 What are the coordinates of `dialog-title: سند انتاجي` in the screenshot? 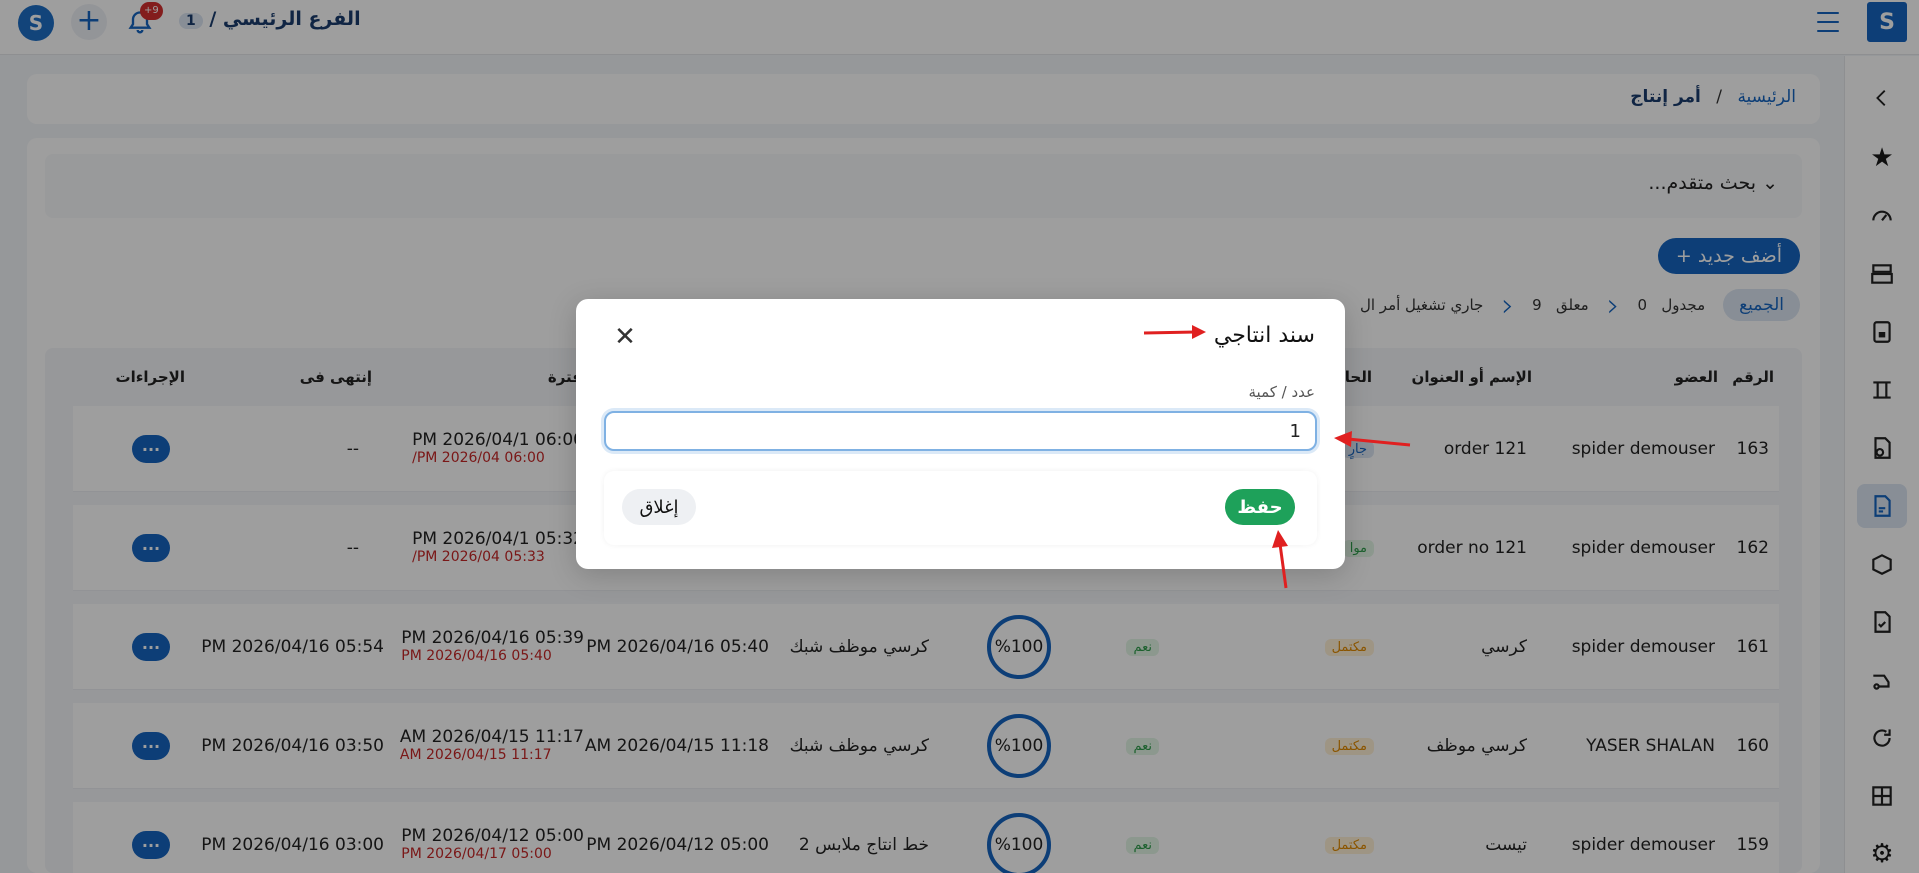 It's located at (1264, 335).